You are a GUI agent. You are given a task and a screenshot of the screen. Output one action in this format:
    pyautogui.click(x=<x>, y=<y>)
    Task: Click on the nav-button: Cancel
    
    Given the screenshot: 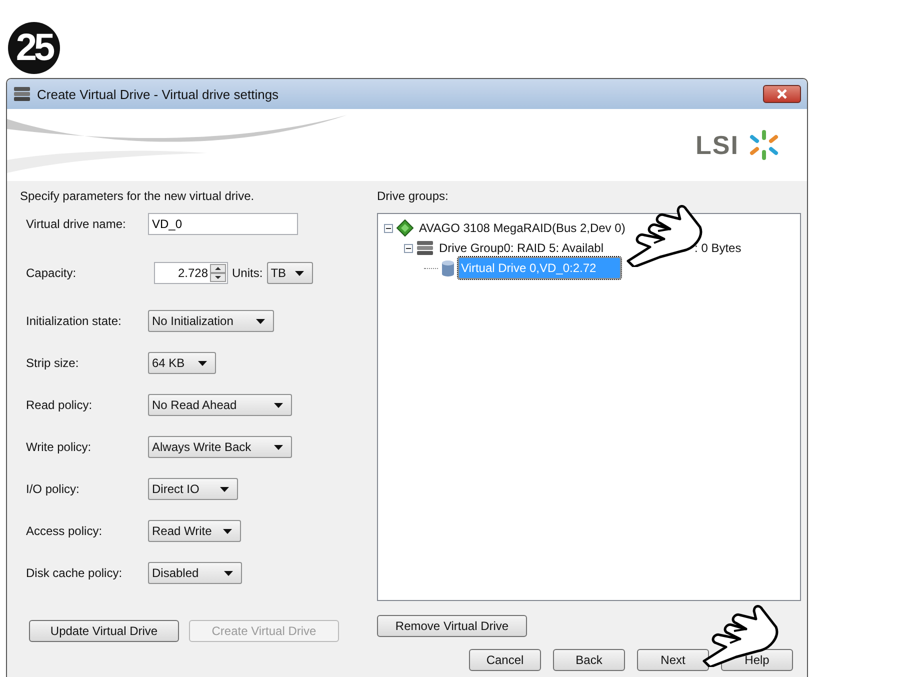 What is the action you would take?
    pyautogui.click(x=505, y=660)
    